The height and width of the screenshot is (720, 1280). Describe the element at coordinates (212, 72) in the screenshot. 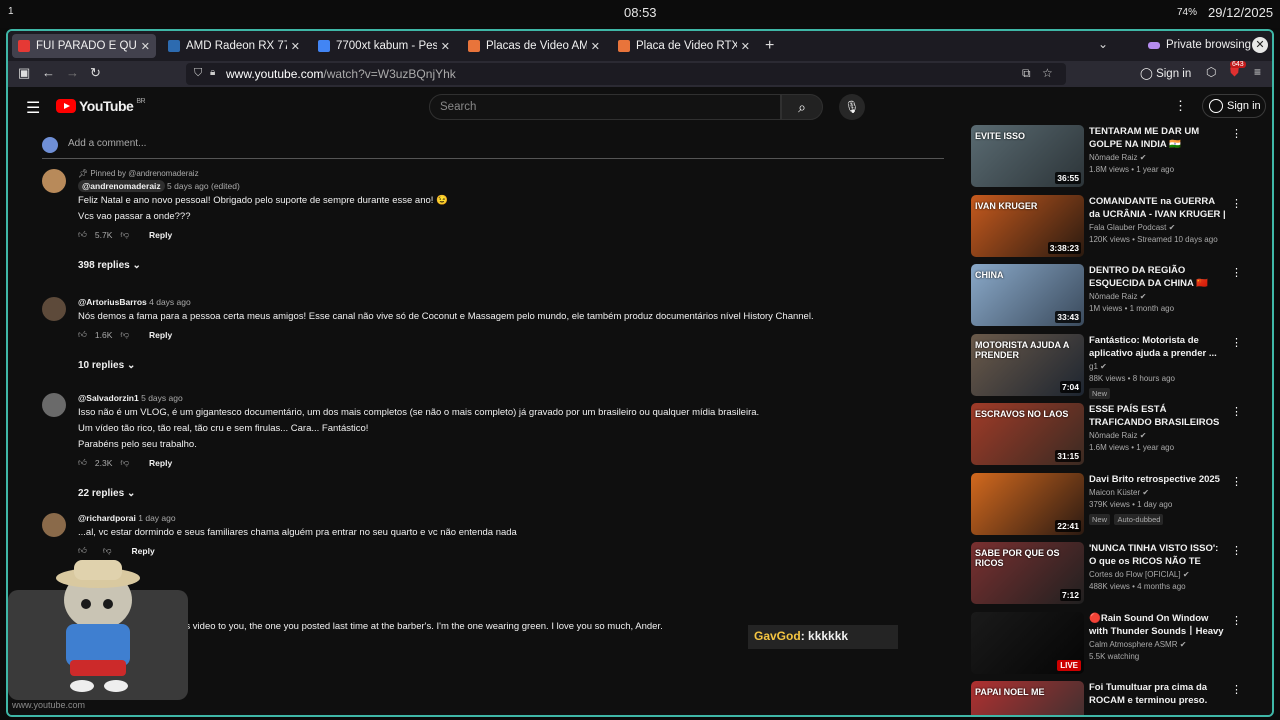

I see `lock-icon: 🔒︎` at that location.